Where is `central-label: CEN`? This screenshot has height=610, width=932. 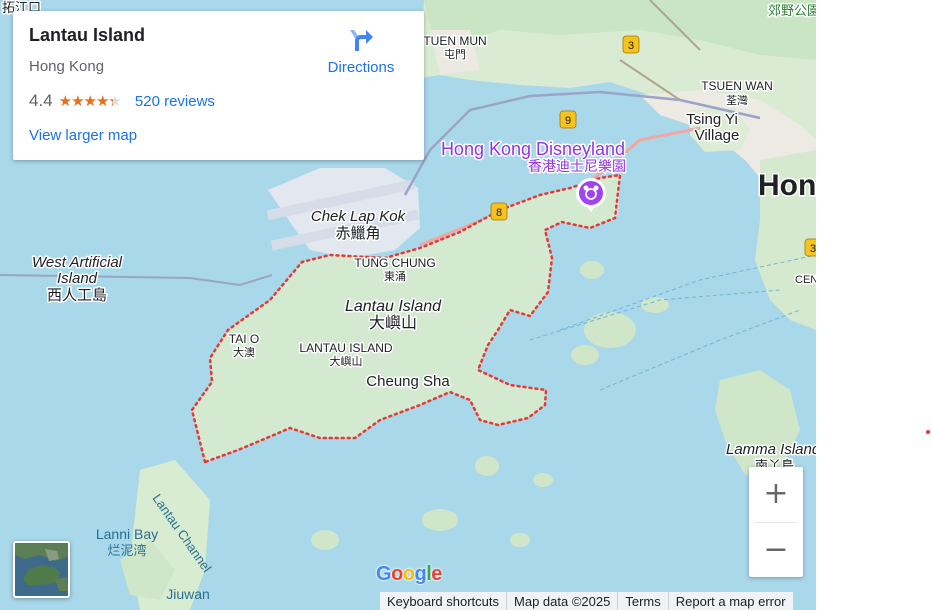
central-label: CEN is located at coordinates (805, 280).